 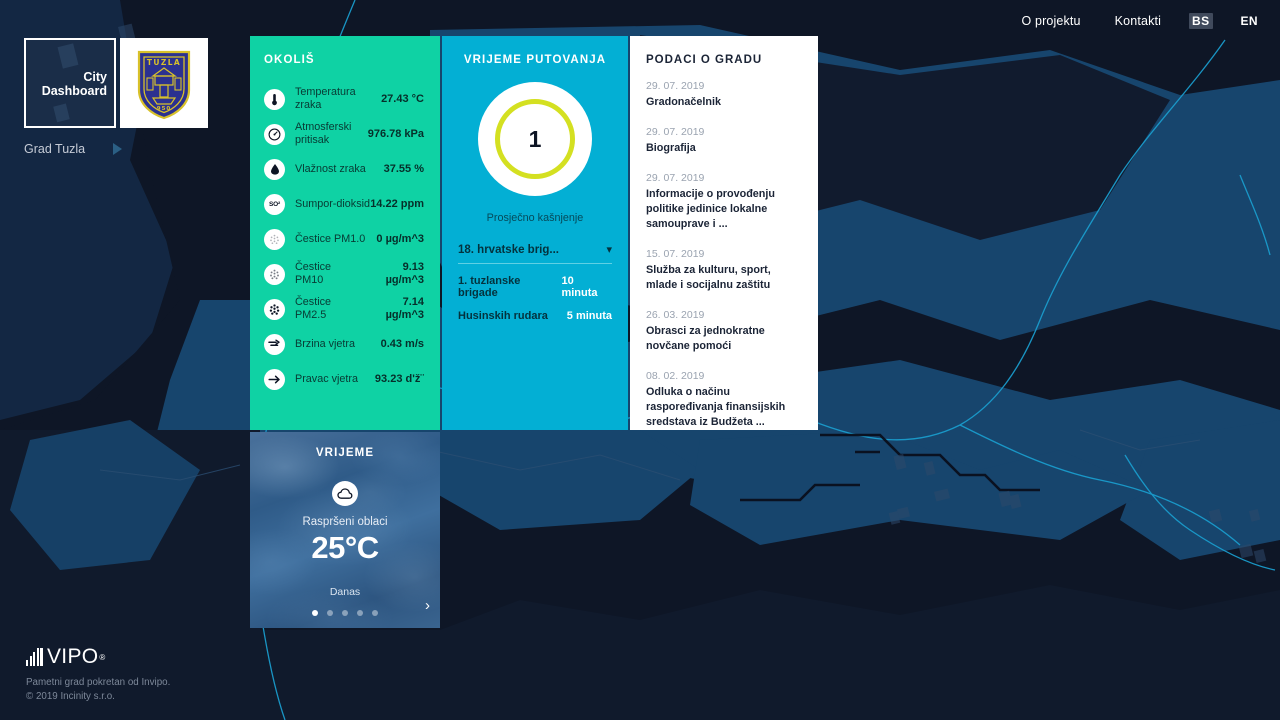 What do you see at coordinates (313, 308) in the screenshot?
I see `environment-row-label: Čestice PM2.5` at bounding box center [313, 308].